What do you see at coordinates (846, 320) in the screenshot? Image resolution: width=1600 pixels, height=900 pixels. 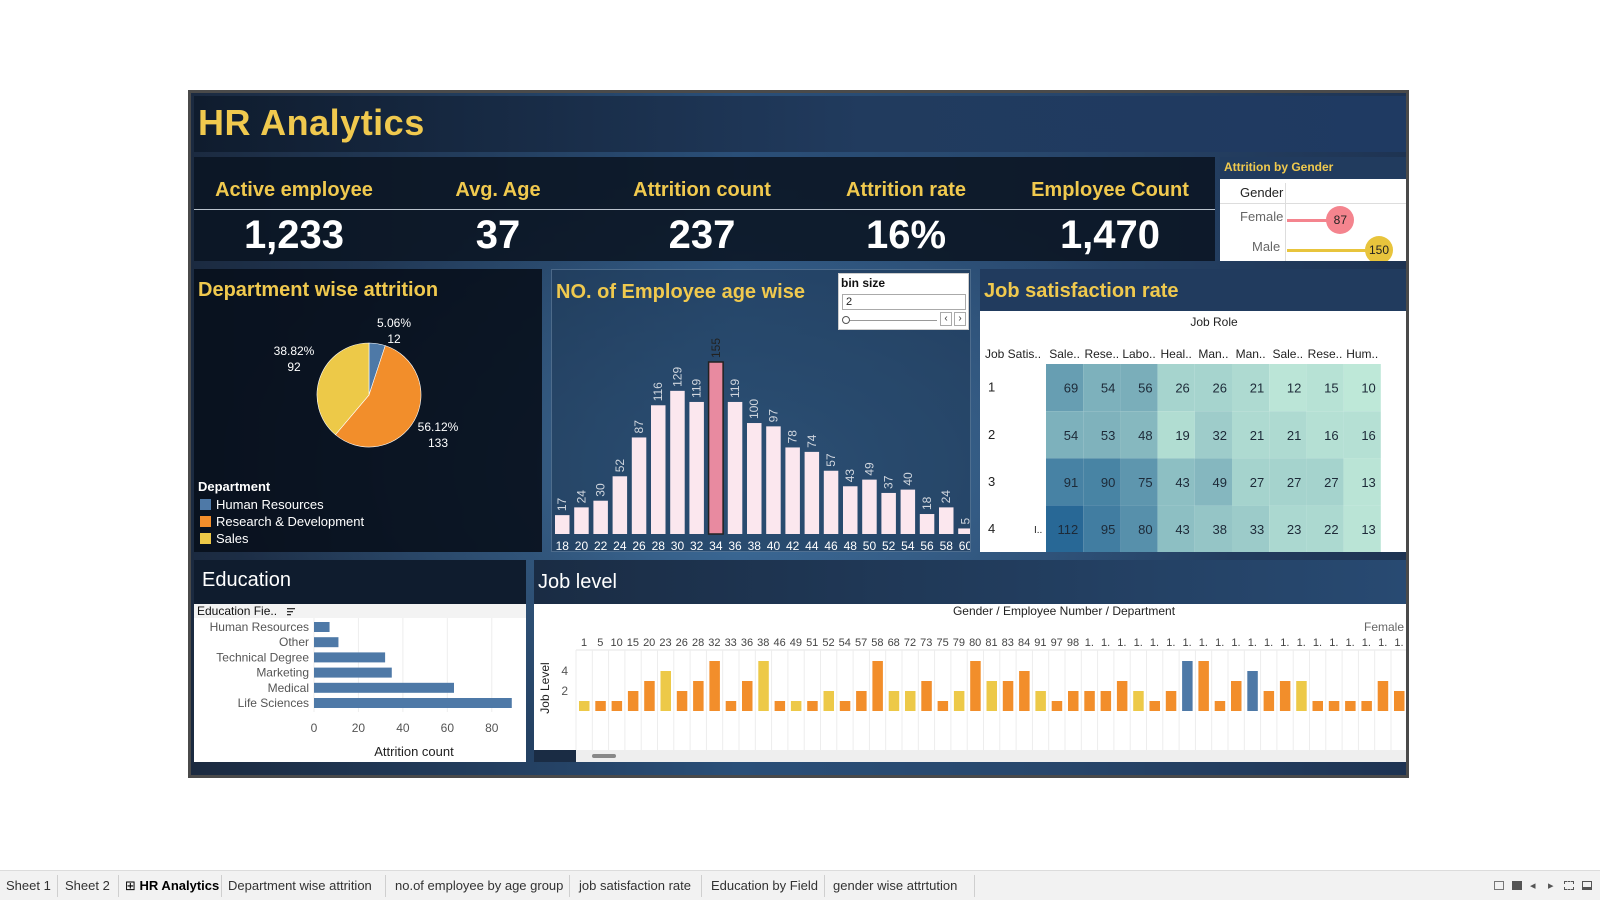 I see `bin-size-slider-handle` at bounding box center [846, 320].